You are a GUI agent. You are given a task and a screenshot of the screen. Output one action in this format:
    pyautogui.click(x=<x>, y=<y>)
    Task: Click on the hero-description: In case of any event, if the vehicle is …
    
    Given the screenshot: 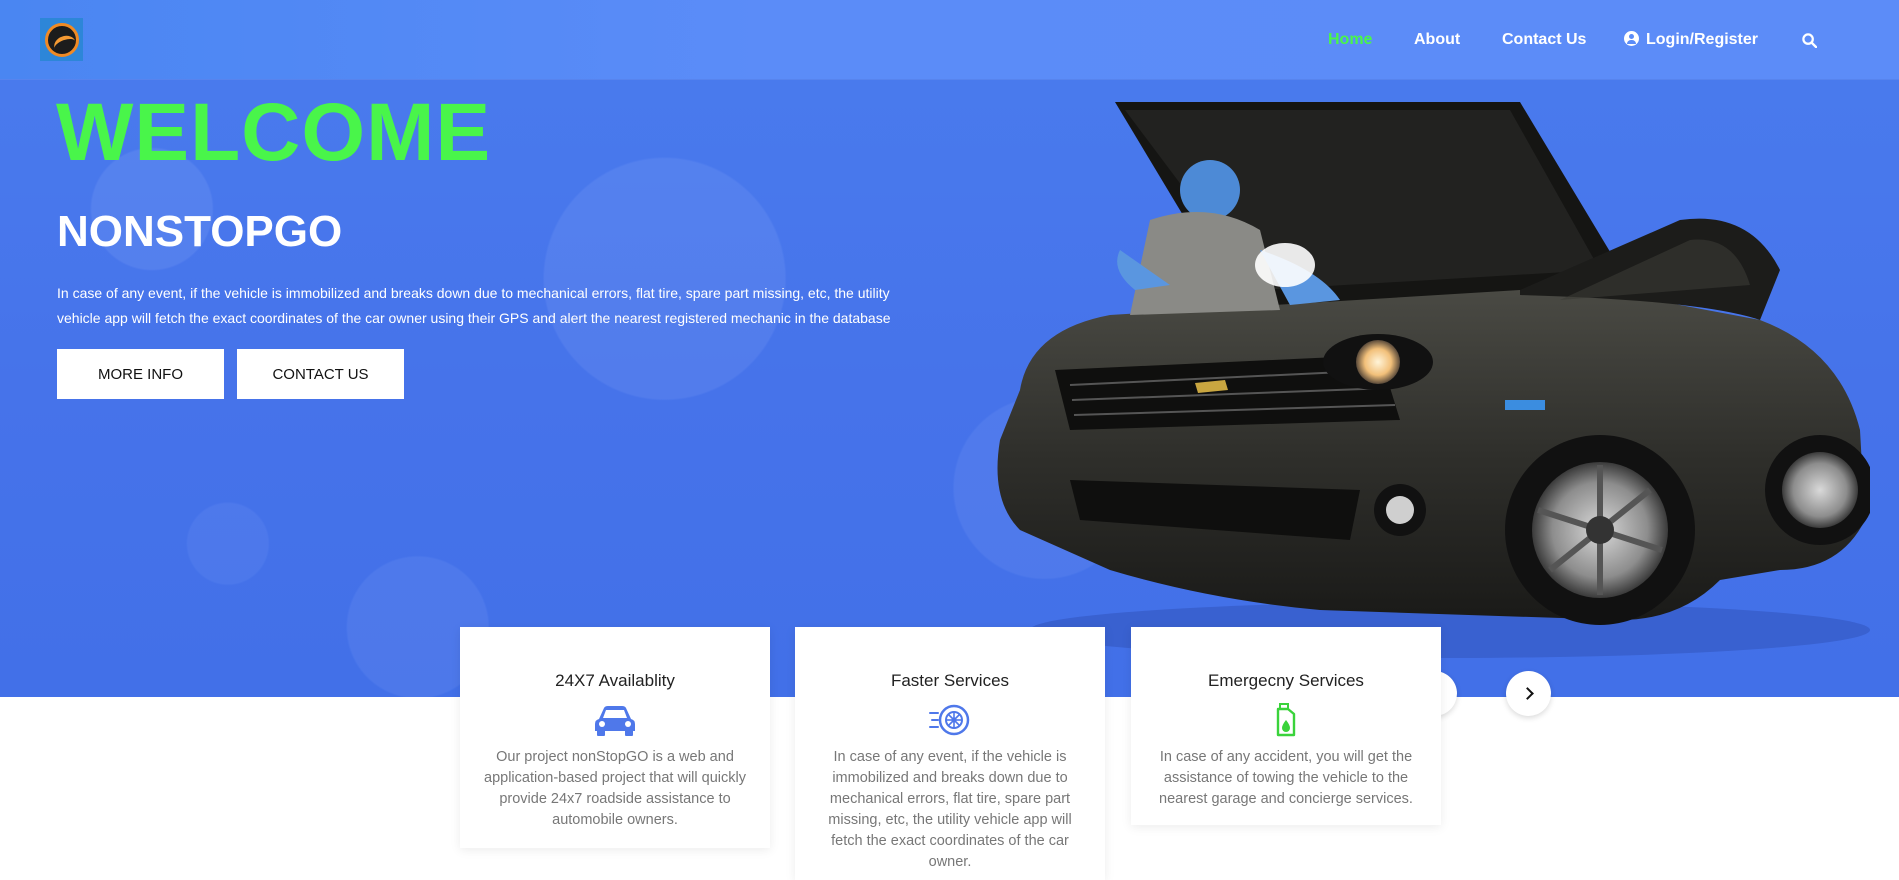 What is the action you would take?
    pyautogui.click(x=474, y=305)
    